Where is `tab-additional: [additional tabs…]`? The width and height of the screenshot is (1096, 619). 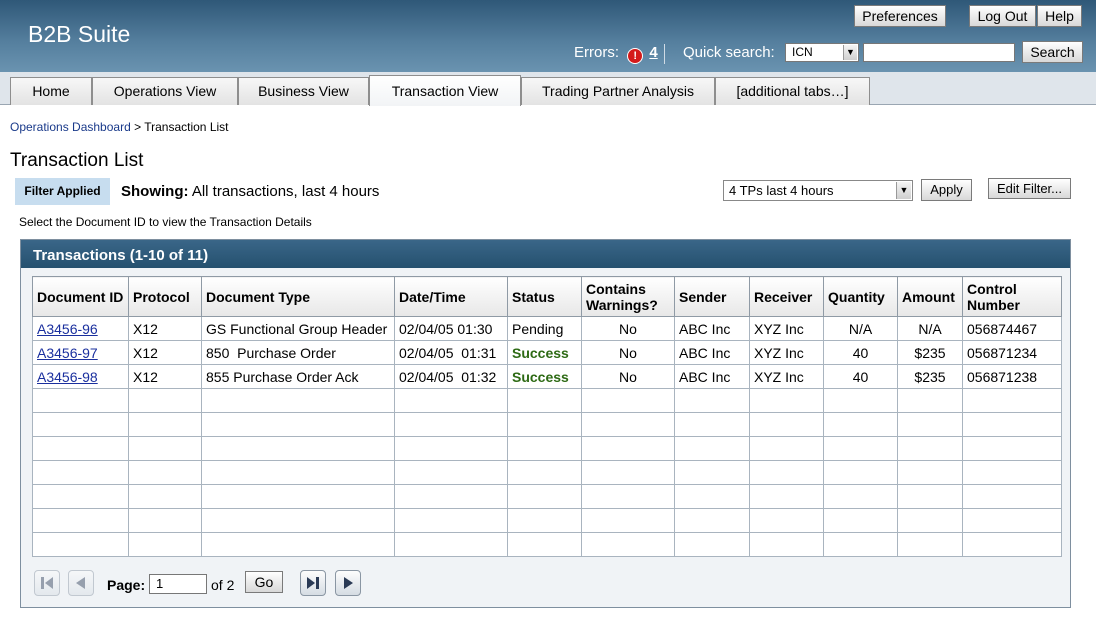 tab-additional: [additional tabs…] is located at coordinates (792, 91).